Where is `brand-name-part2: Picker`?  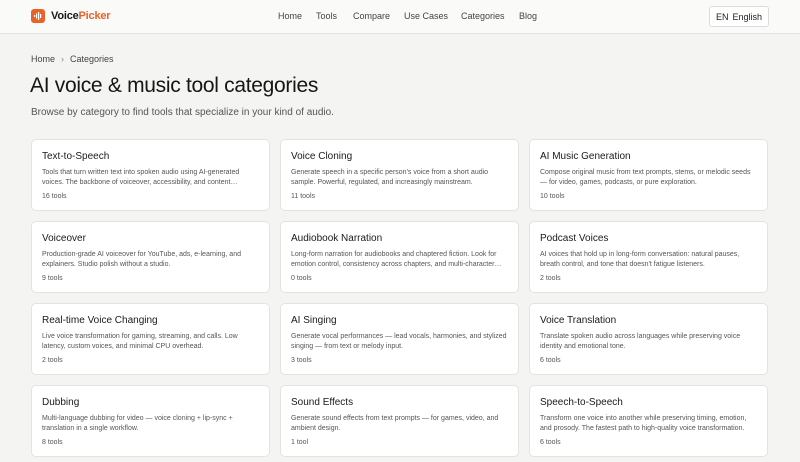 brand-name-part2: Picker is located at coordinates (94, 16).